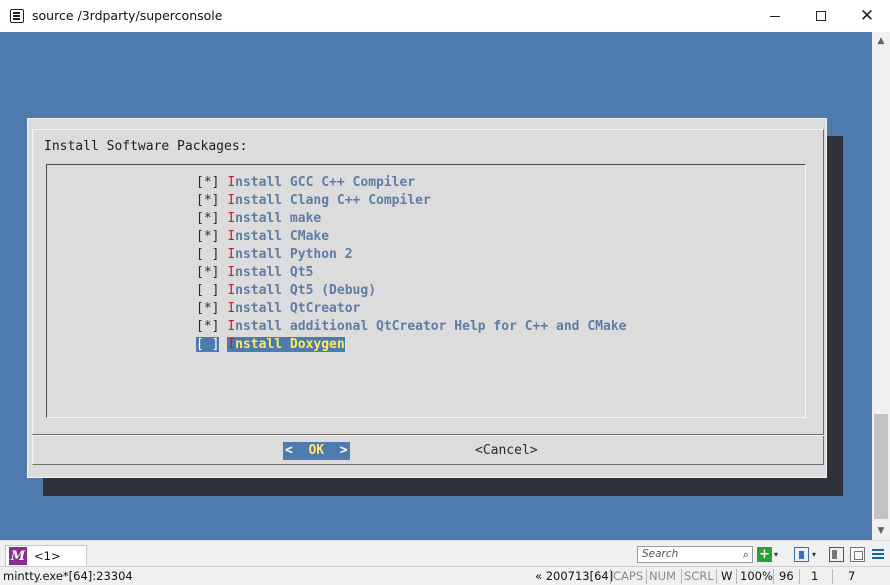 The image size is (890, 585). I want to click on status-zoom: 100%, so click(756, 576).